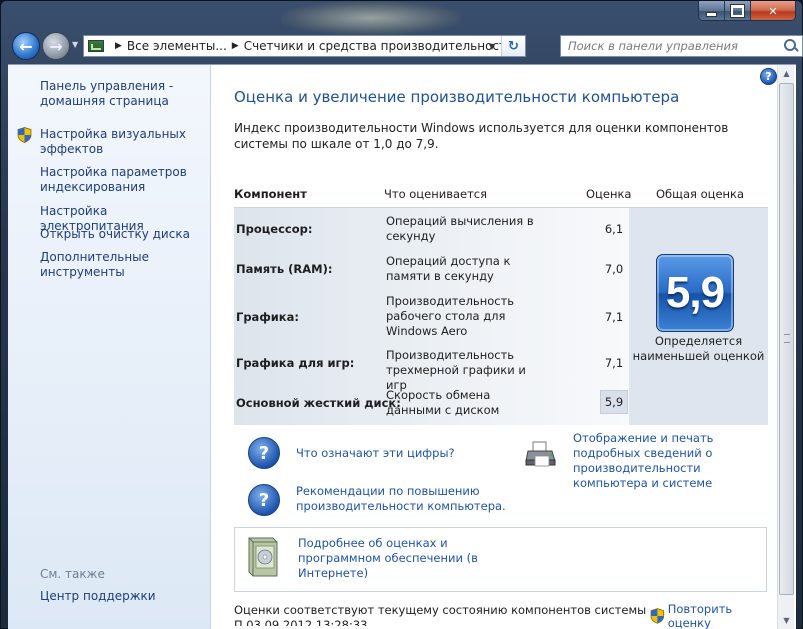 This screenshot has width=803, height=629. I want to click on row-rated: Операций доступа к памяти в секунду, so click(448, 268).